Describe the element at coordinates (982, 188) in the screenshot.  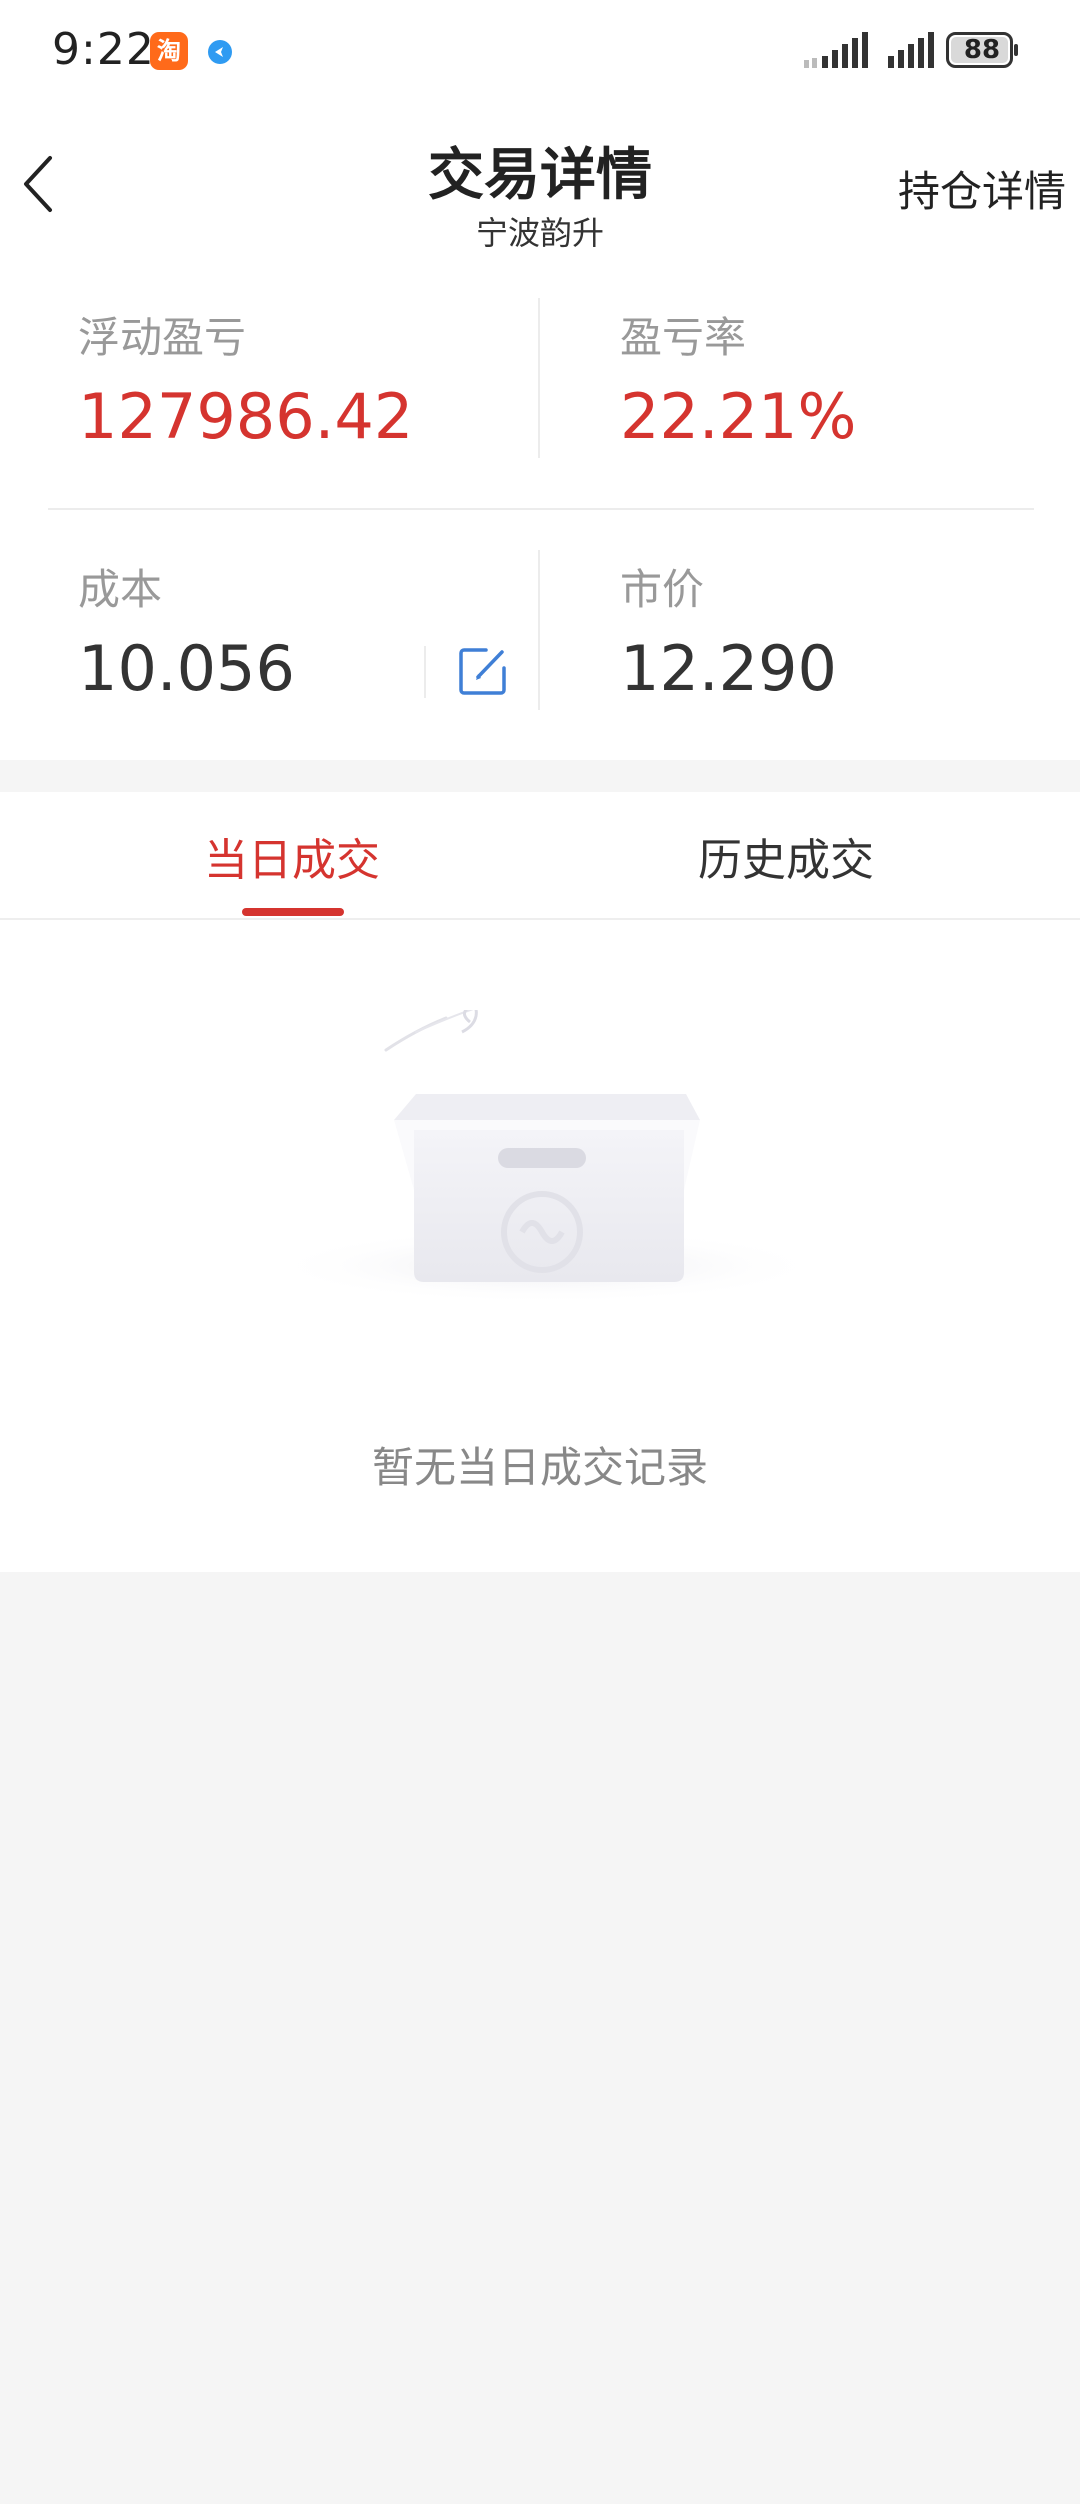
I see `position-detail-link: 持仓详情` at that location.